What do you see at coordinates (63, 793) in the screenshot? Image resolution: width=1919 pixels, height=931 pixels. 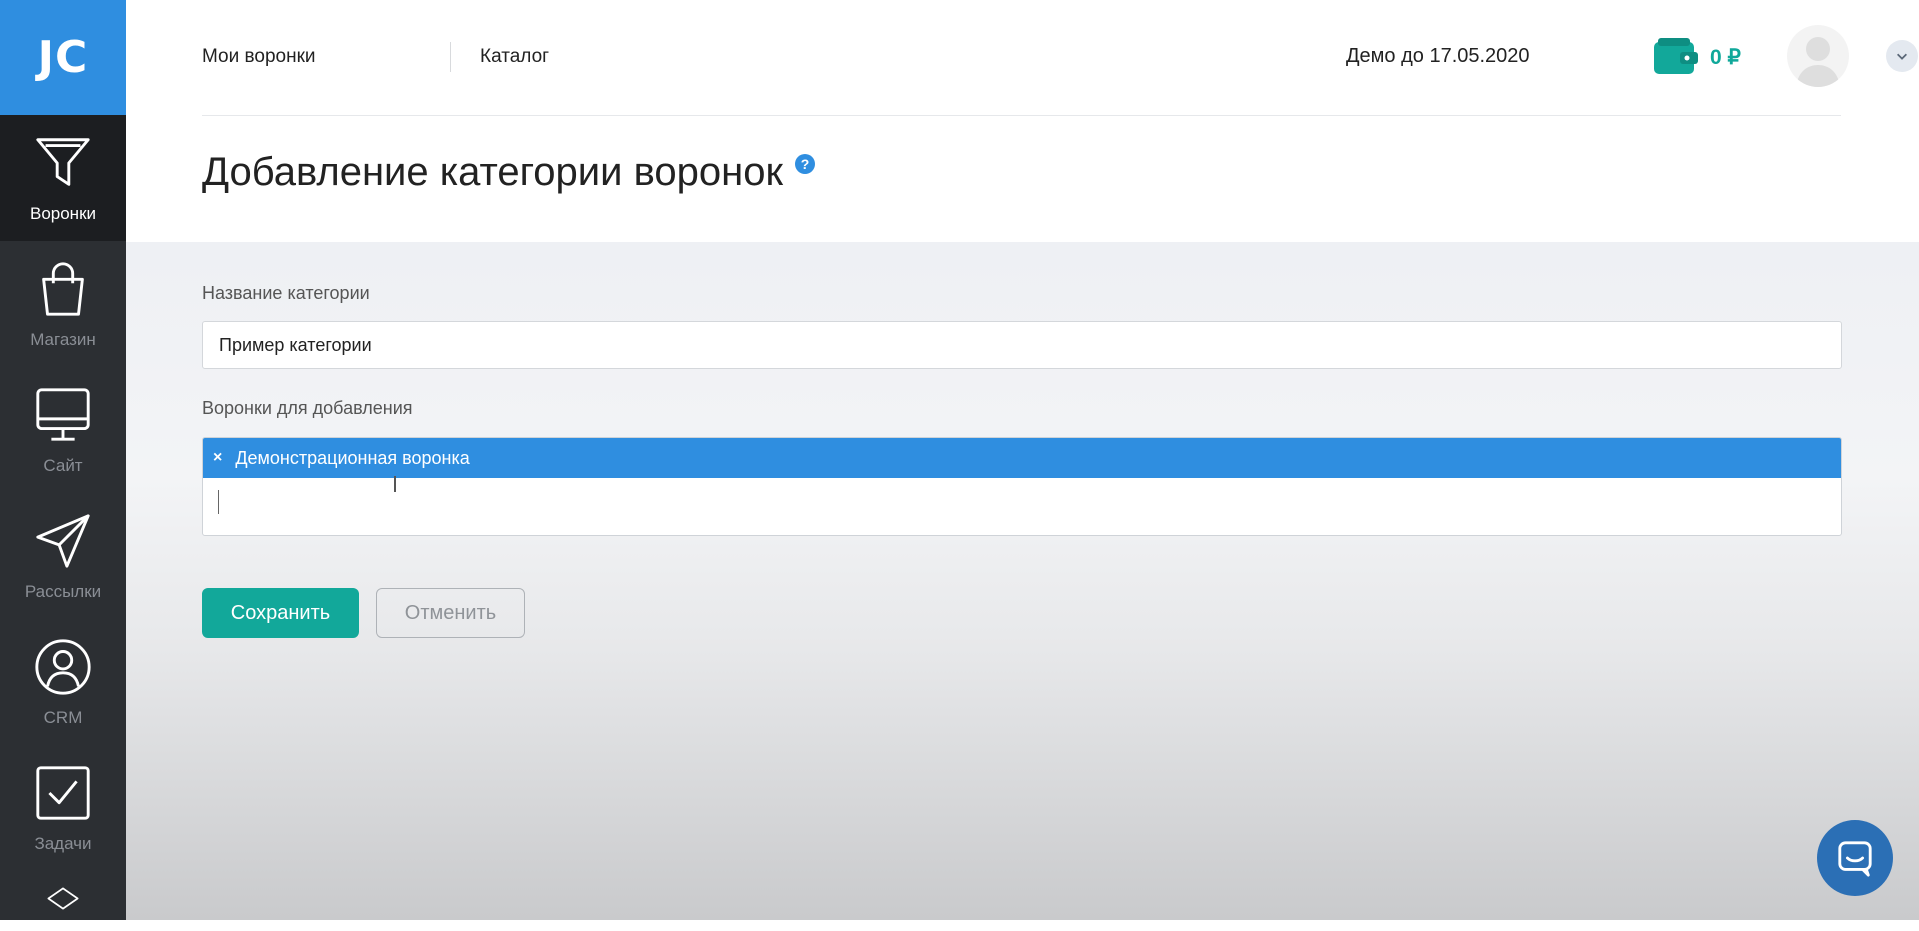 I see `checkbox-icon` at bounding box center [63, 793].